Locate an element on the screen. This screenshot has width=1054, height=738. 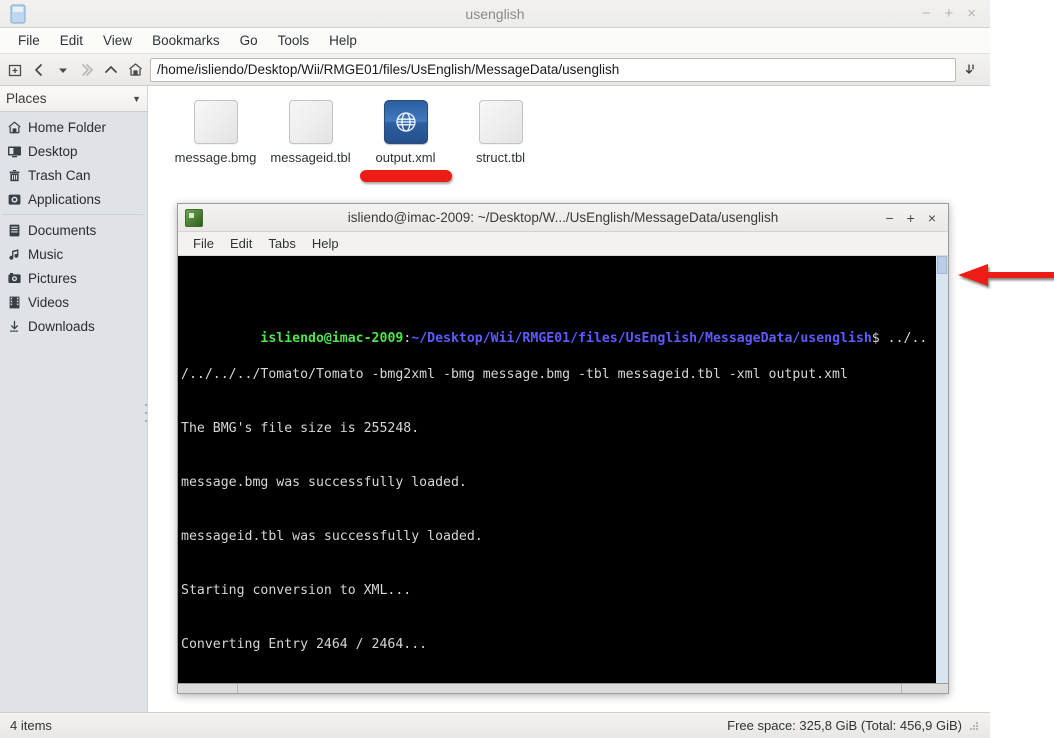
terminal-line: messageid.tbl was successfully loaded. is located at coordinates (332, 536).